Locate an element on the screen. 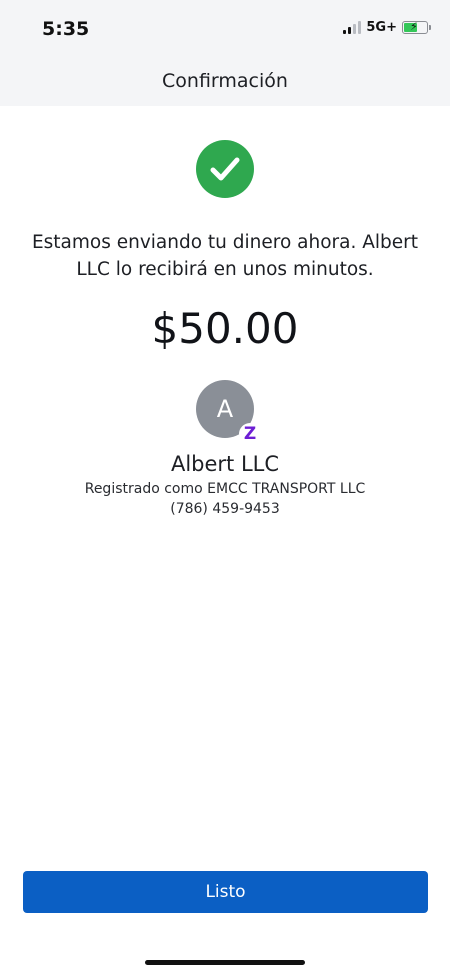  registered-as-text: Registrado como EMCC TRANSPORT LLC is located at coordinates (225, 489).